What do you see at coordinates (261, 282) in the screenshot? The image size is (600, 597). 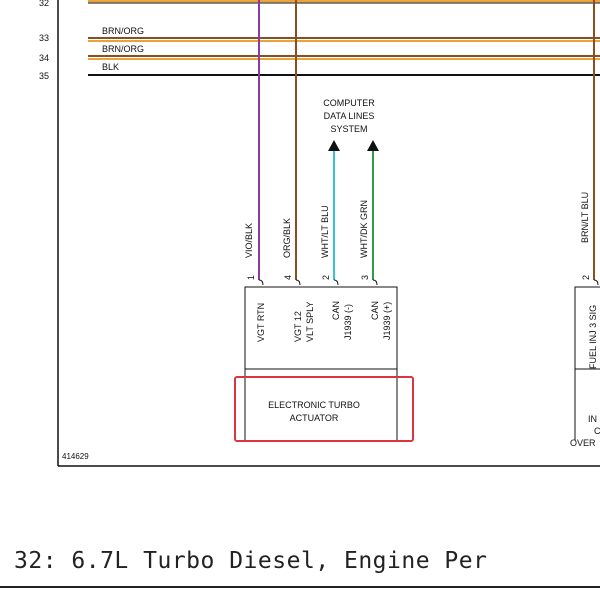 I see `connector-curve-pin1` at bounding box center [261, 282].